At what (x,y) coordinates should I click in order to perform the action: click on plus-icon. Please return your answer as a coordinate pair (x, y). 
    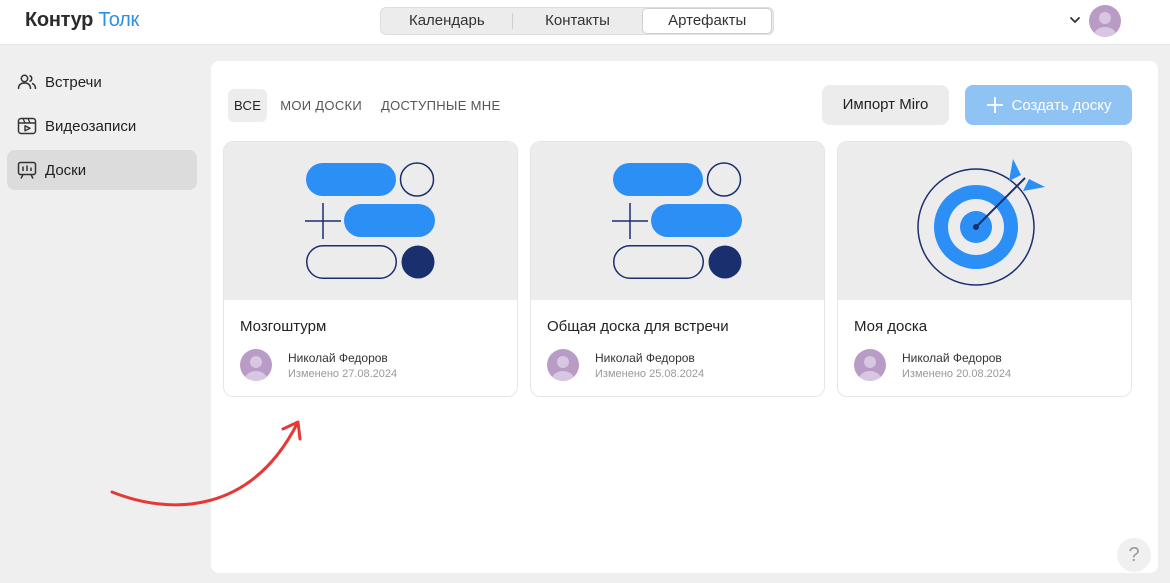
    Looking at the image, I should click on (994, 105).